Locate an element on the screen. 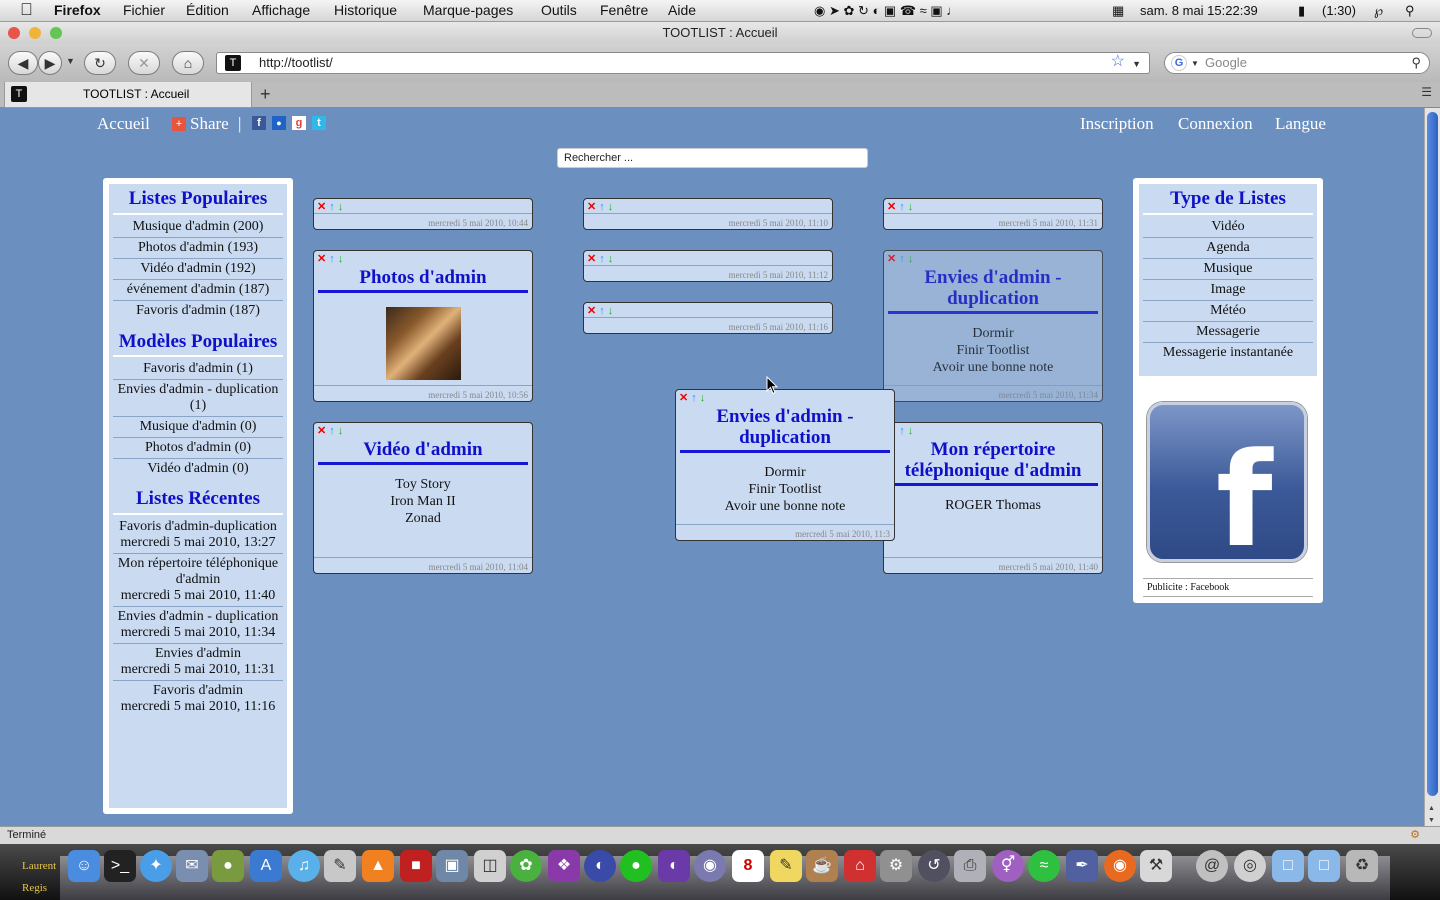 The height and width of the screenshot is (900, 1440). home-link: Accueil is located at coordinates (123, 124).